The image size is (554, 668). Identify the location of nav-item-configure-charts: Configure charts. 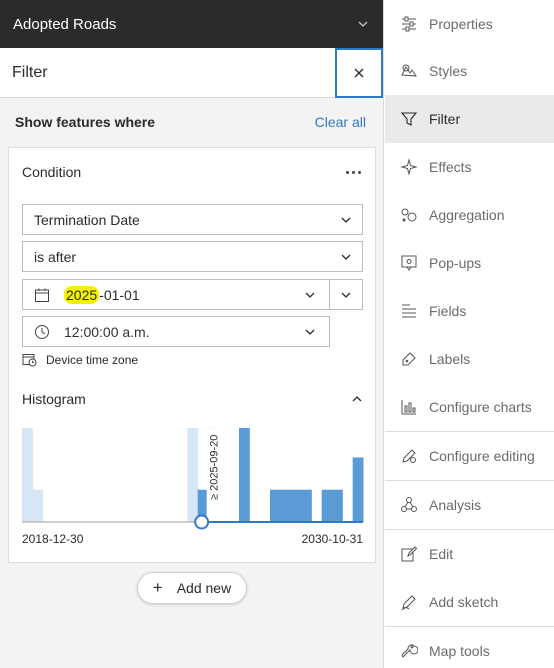
(469, 407).